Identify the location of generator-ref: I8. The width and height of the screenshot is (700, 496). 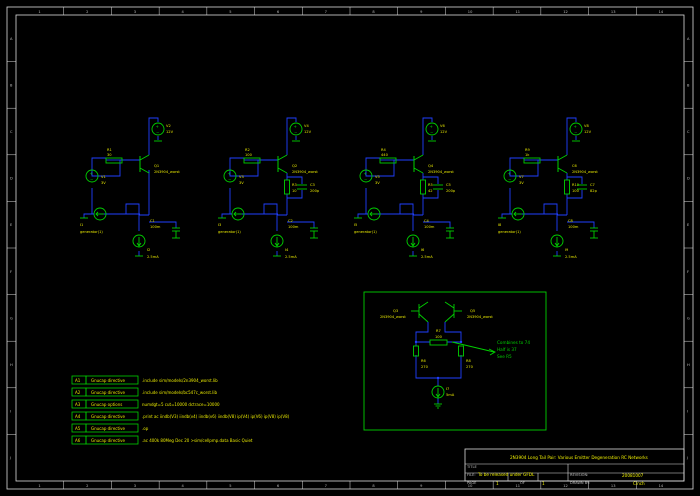
(500, 225).